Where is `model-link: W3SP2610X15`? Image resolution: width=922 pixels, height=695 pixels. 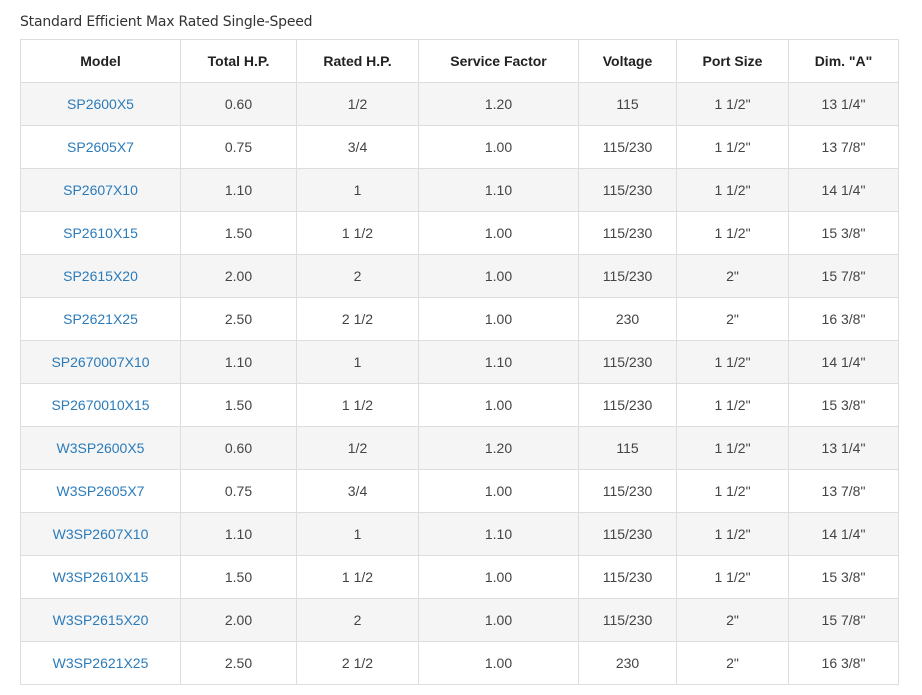 model-link: W3SP2610X15 is located at coordinates (101, 577).